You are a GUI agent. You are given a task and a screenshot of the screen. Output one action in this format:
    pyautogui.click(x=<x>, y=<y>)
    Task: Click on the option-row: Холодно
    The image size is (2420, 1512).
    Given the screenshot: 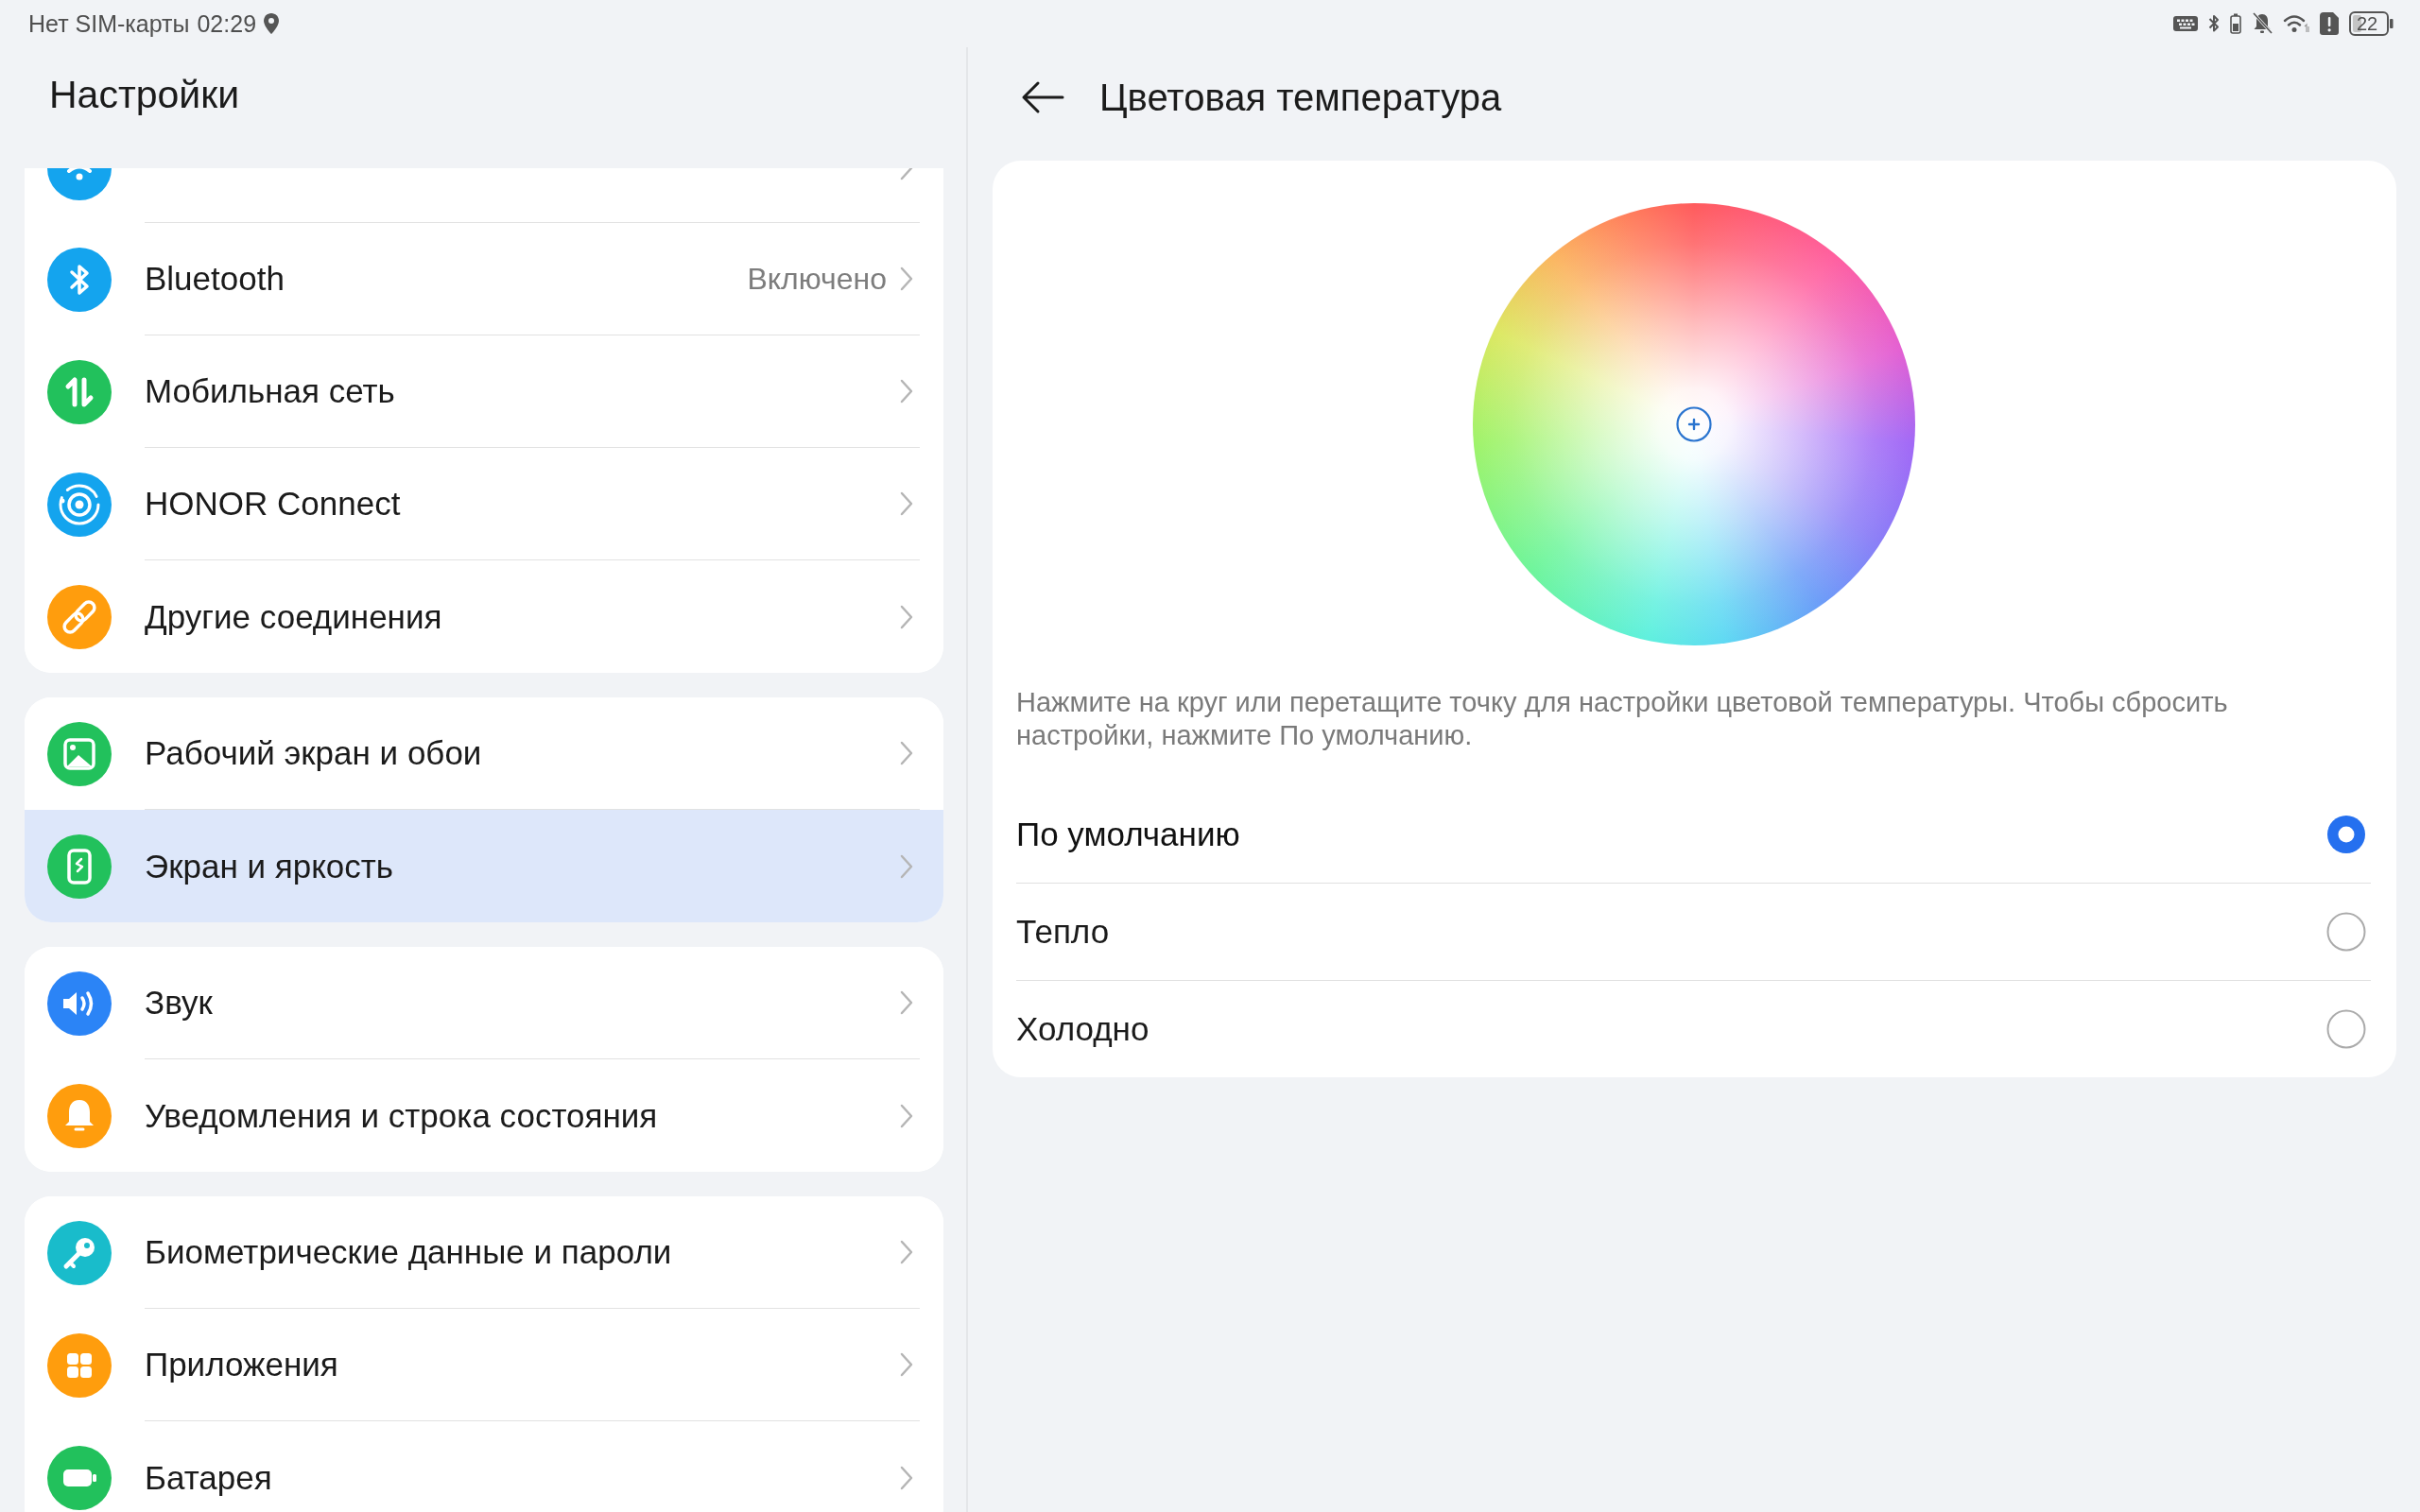 What is the action you would take?
    pyautogui.click(x=1694, y=1029)
    